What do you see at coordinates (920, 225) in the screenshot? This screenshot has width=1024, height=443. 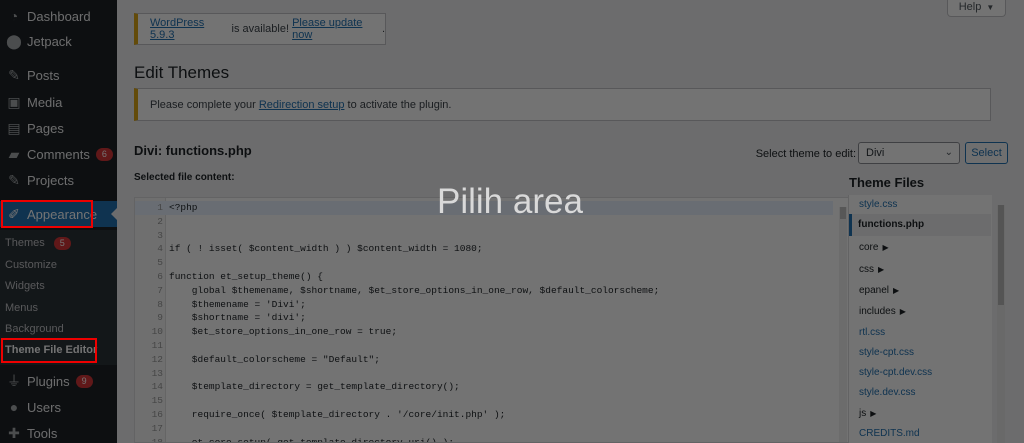 I see `theme-file-item: functions.php` at bounding box center [920, 225].